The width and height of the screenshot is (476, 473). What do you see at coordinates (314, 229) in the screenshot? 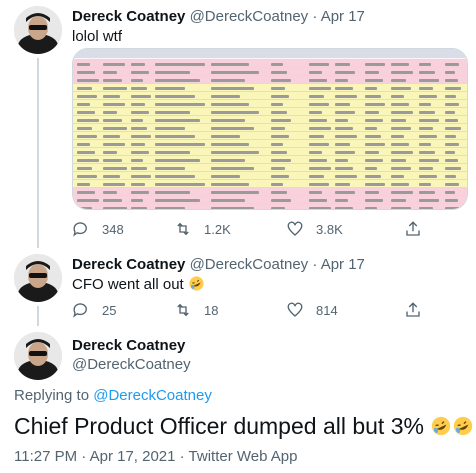
I see `like-button: 3.8K` at bounding box center [314, 229].